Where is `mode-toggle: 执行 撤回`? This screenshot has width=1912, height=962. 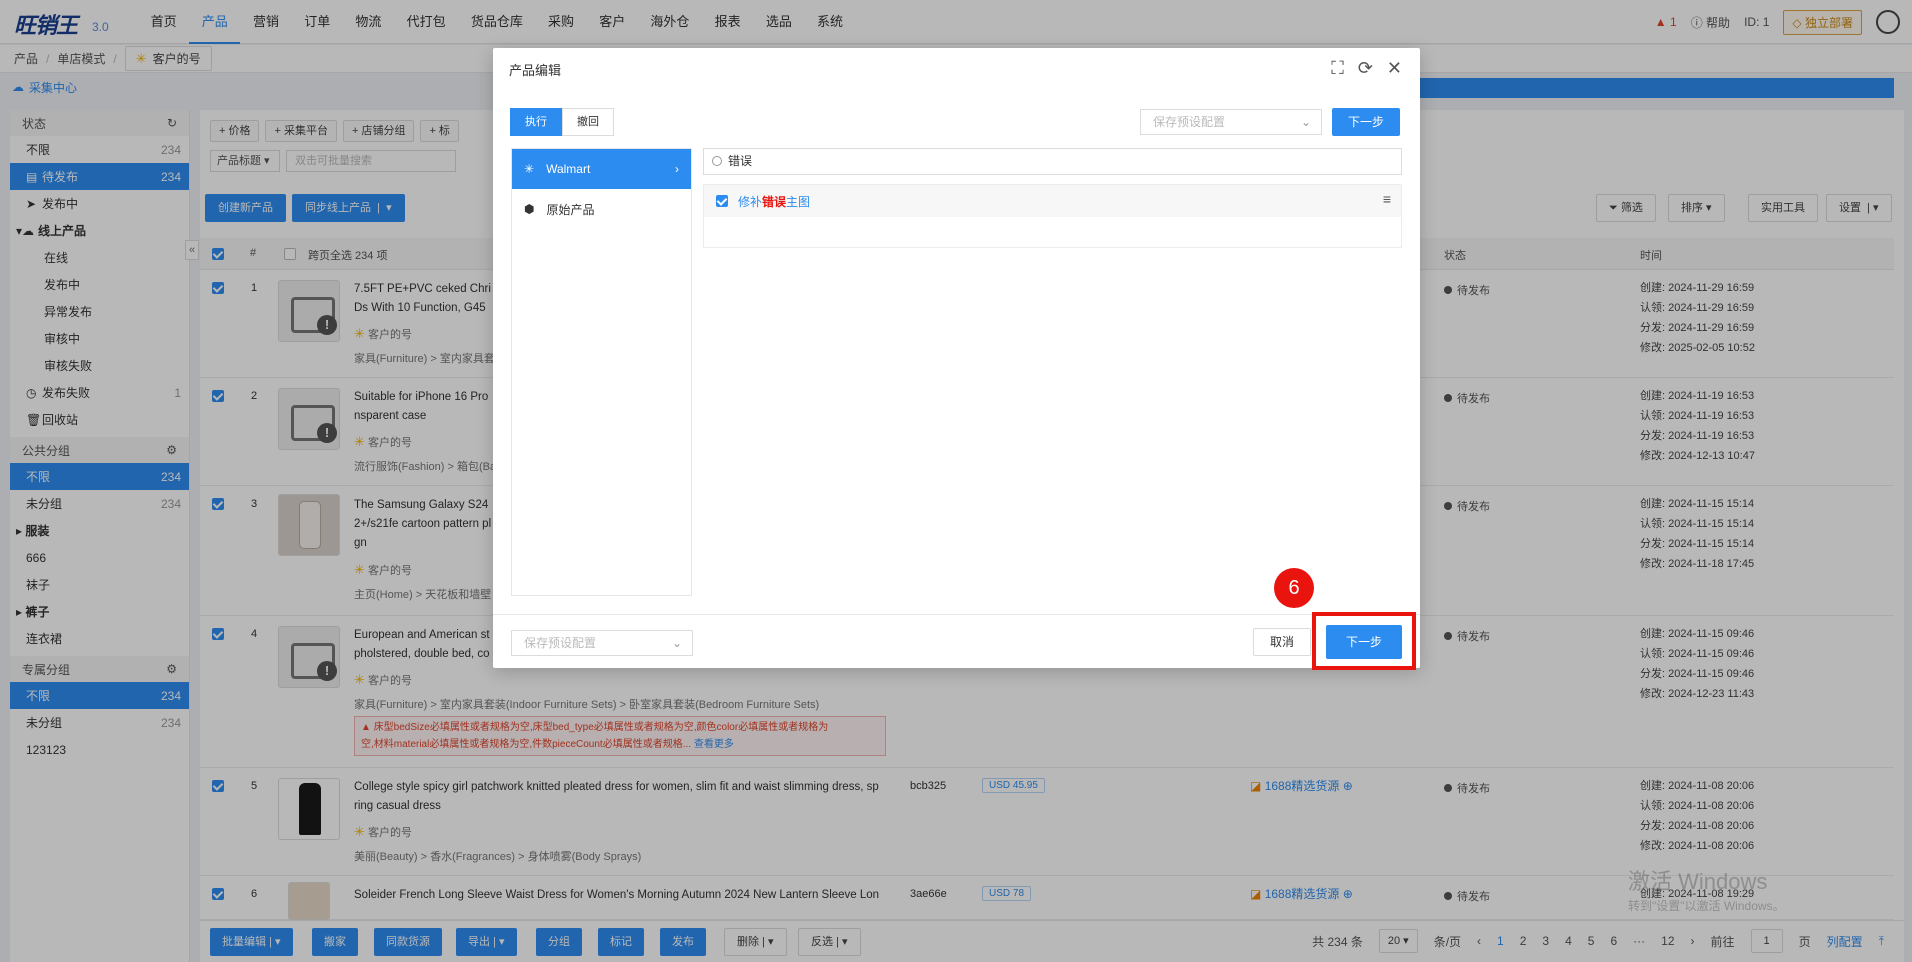 mode-toggle: 执行 撤回 is located at coordinates (562, 122).